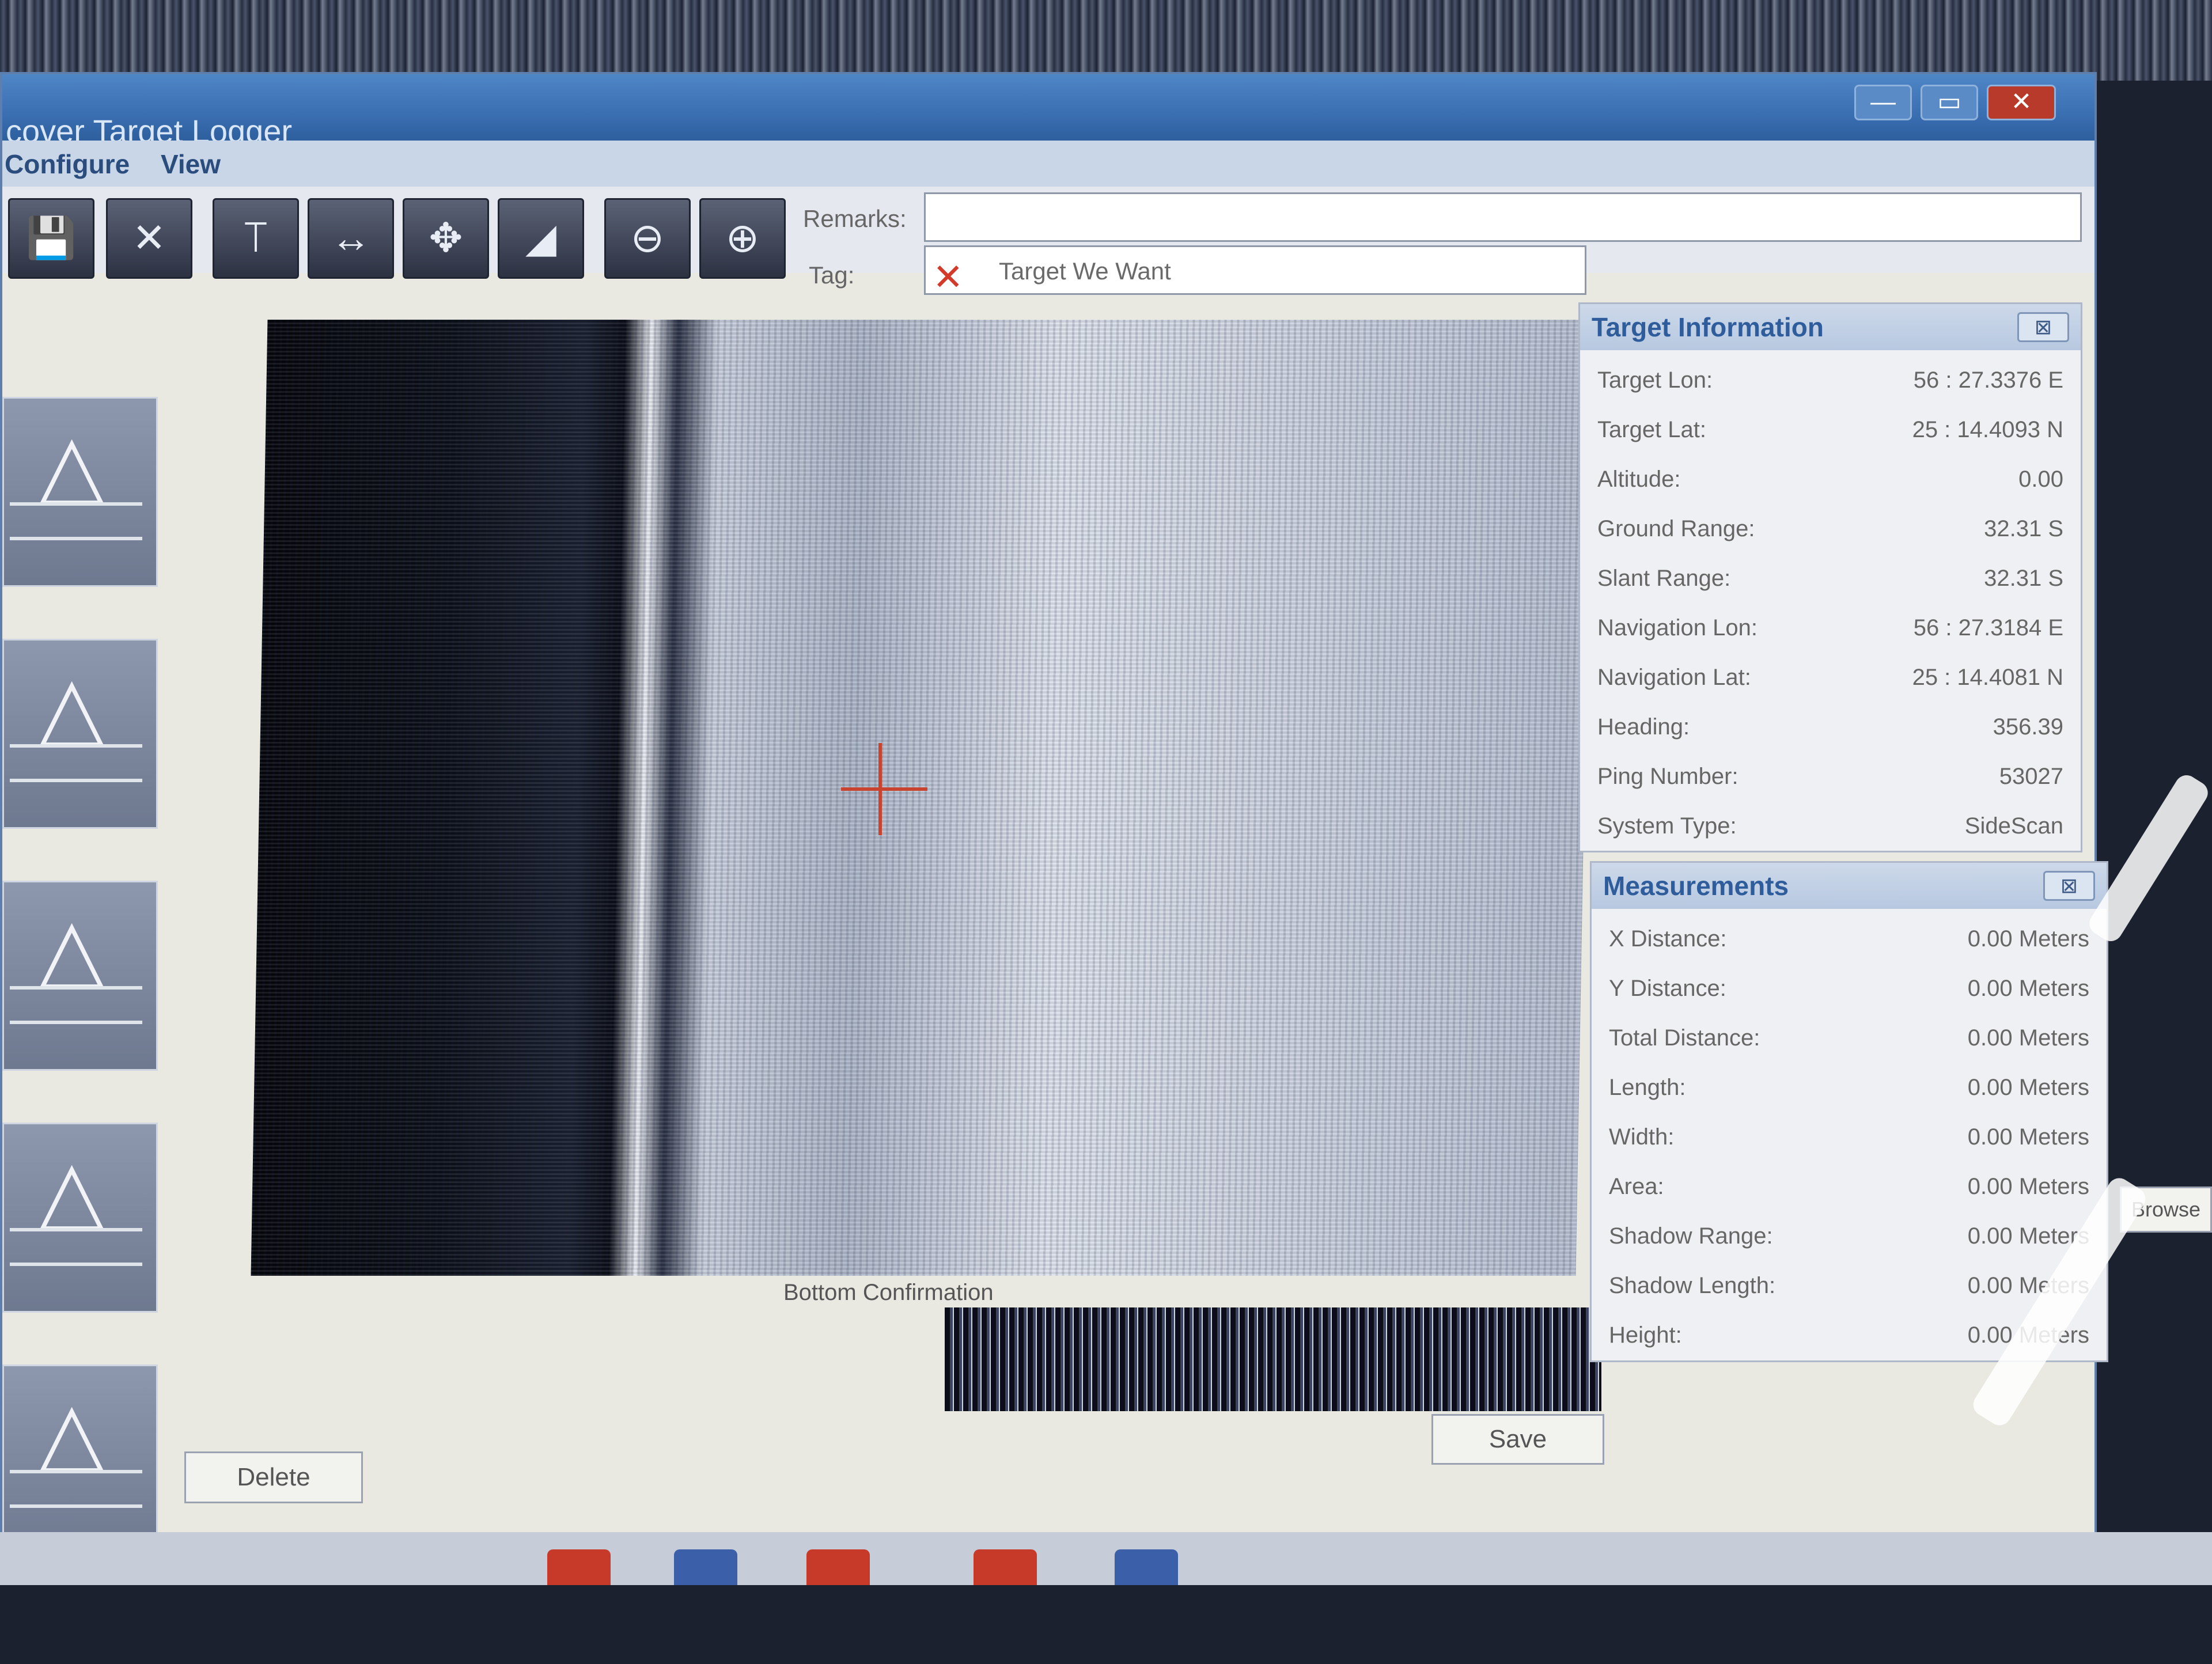 Image resolution: width=2212 pixels, height=1664 pixels. What do you see at coordinates (256, 238) in the screenshot?
I see `vertical-measure-icon: ⟙` at bounding box center [256, 238].